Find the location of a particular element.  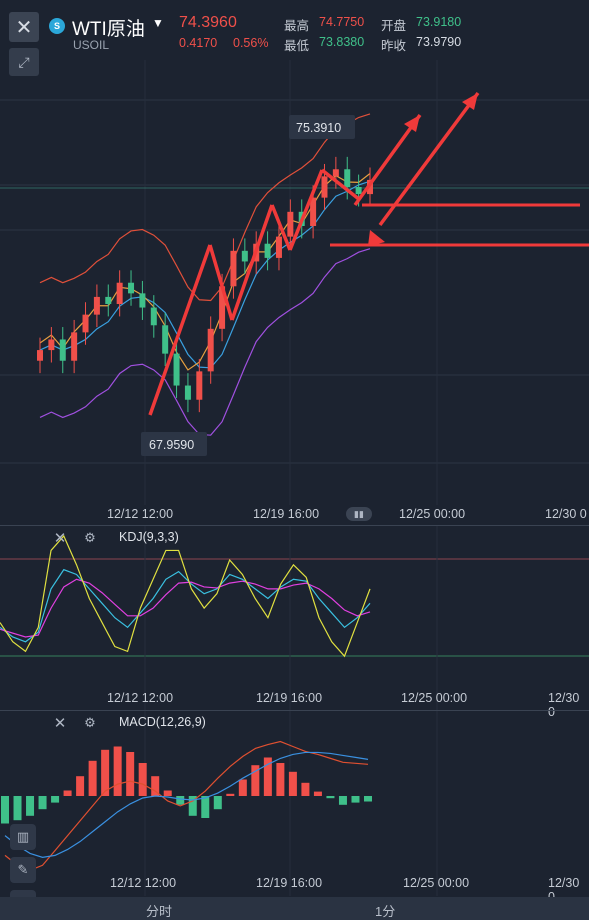

kdj-d-line is located at coordinates (185, 608).